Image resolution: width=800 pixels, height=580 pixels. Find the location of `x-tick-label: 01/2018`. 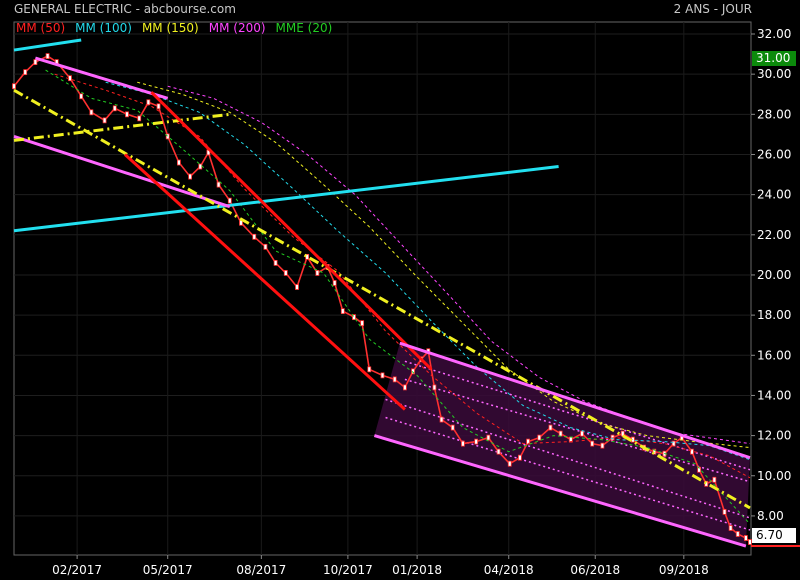

x-tick-label: 01/2018 is located at coordinates (417, 570).